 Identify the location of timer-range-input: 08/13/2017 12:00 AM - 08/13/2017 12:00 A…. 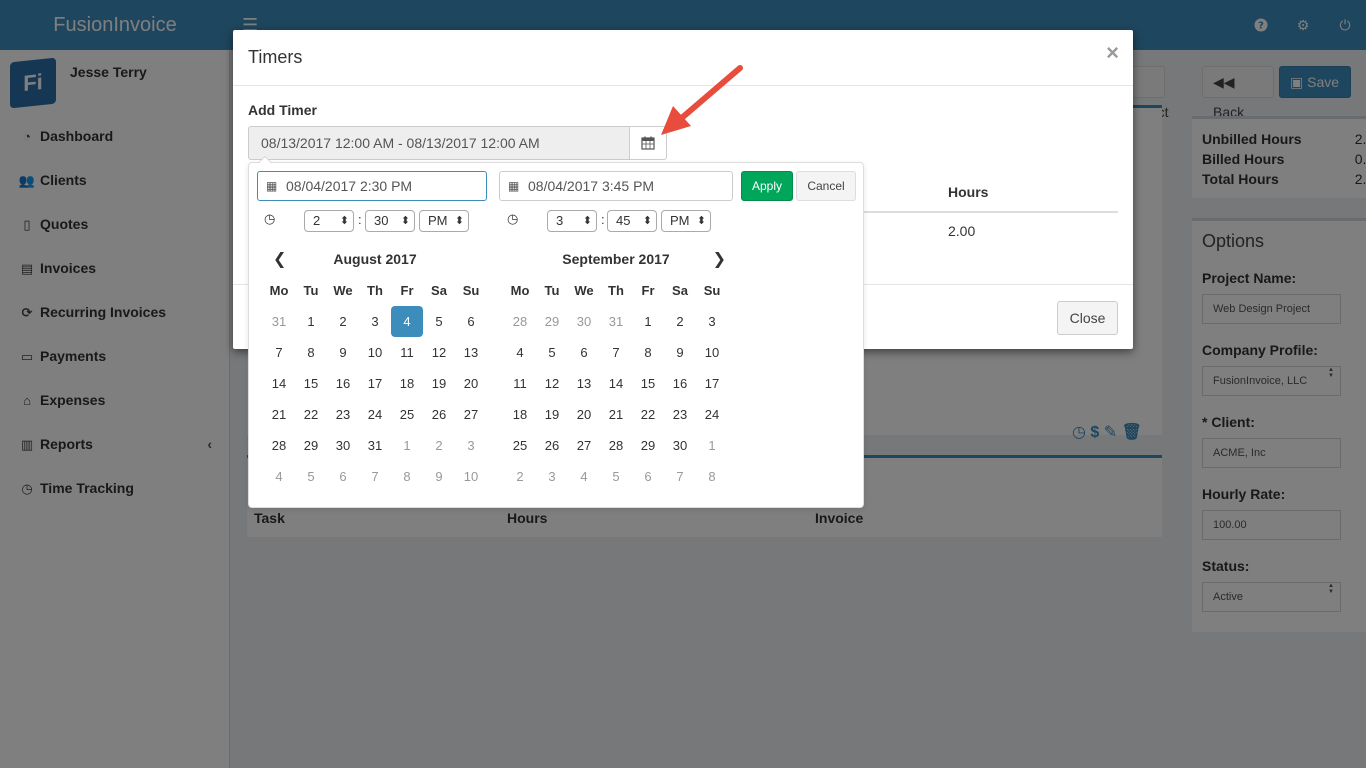
(439, 143).